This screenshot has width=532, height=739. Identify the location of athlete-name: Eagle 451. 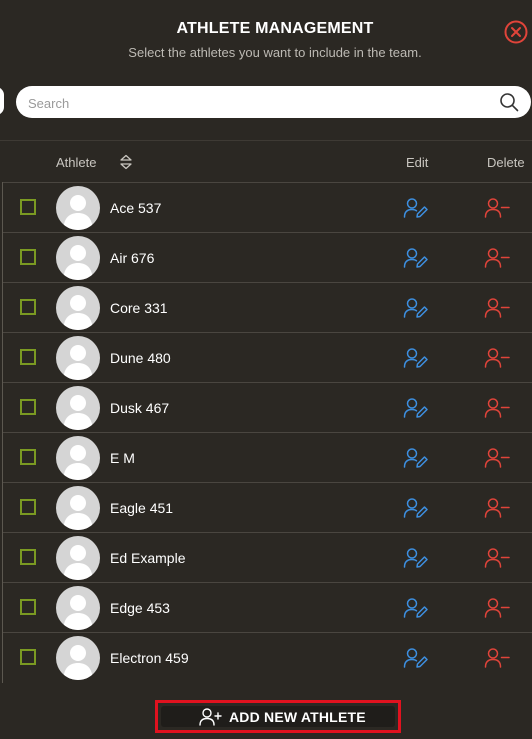
(142, 508).